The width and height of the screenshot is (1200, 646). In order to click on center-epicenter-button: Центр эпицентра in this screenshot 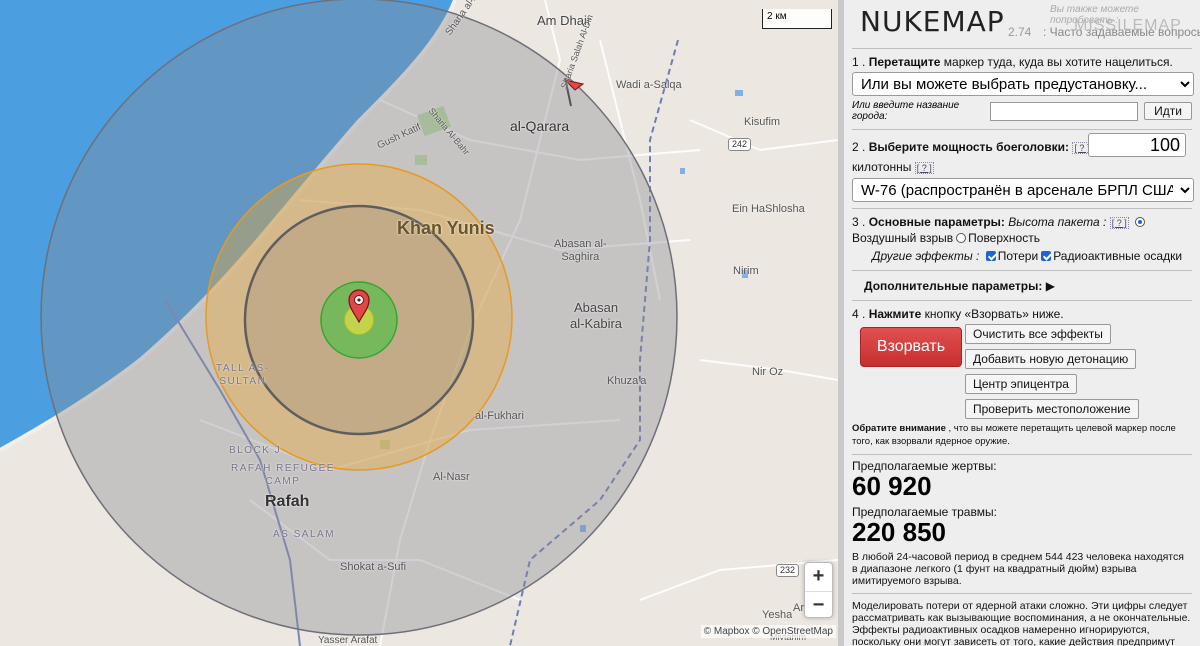, I will do `click(1021, 384)`.